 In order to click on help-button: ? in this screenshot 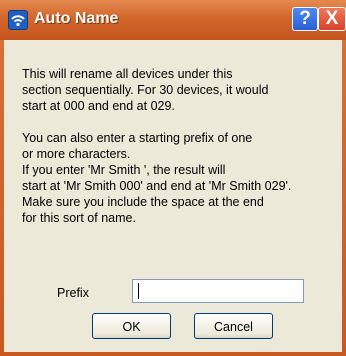, I will do `click(305, 19)`.